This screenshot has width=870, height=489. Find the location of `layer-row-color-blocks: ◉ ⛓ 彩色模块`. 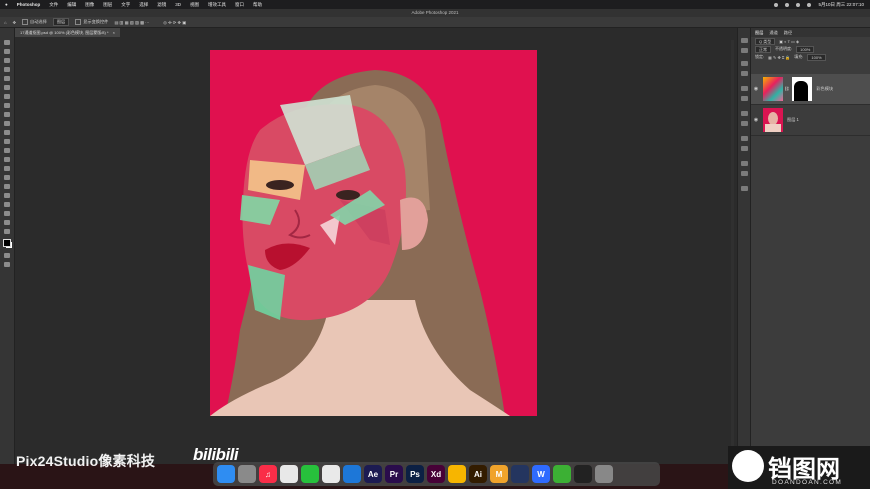

layer-row-color-blocks: ◉ ⛓ 彩色模块 is located at coordinates (810, 89).